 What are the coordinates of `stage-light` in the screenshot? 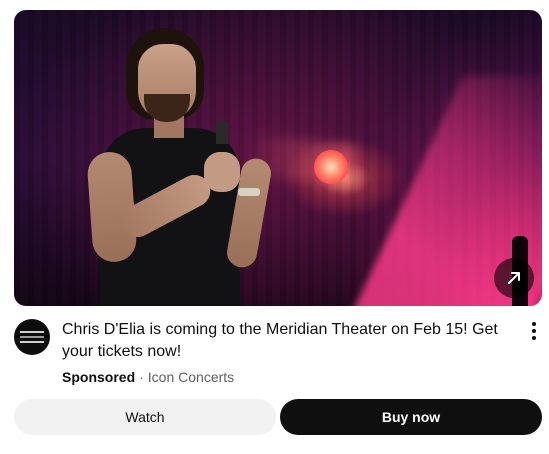 It's located at (331, 167).